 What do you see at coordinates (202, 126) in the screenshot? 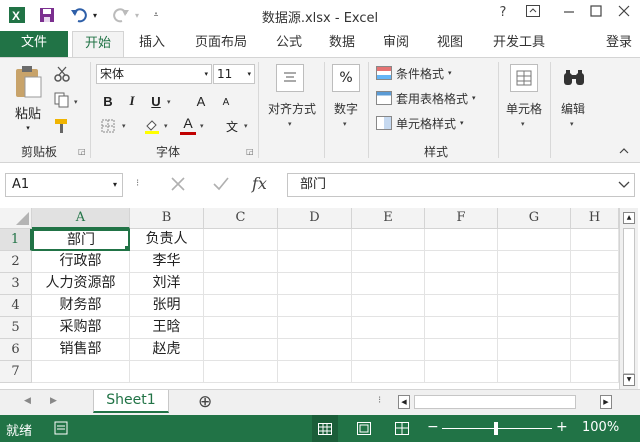
I see `font-color-dropdown-icon: ▾` at bounding box center [202, 126].